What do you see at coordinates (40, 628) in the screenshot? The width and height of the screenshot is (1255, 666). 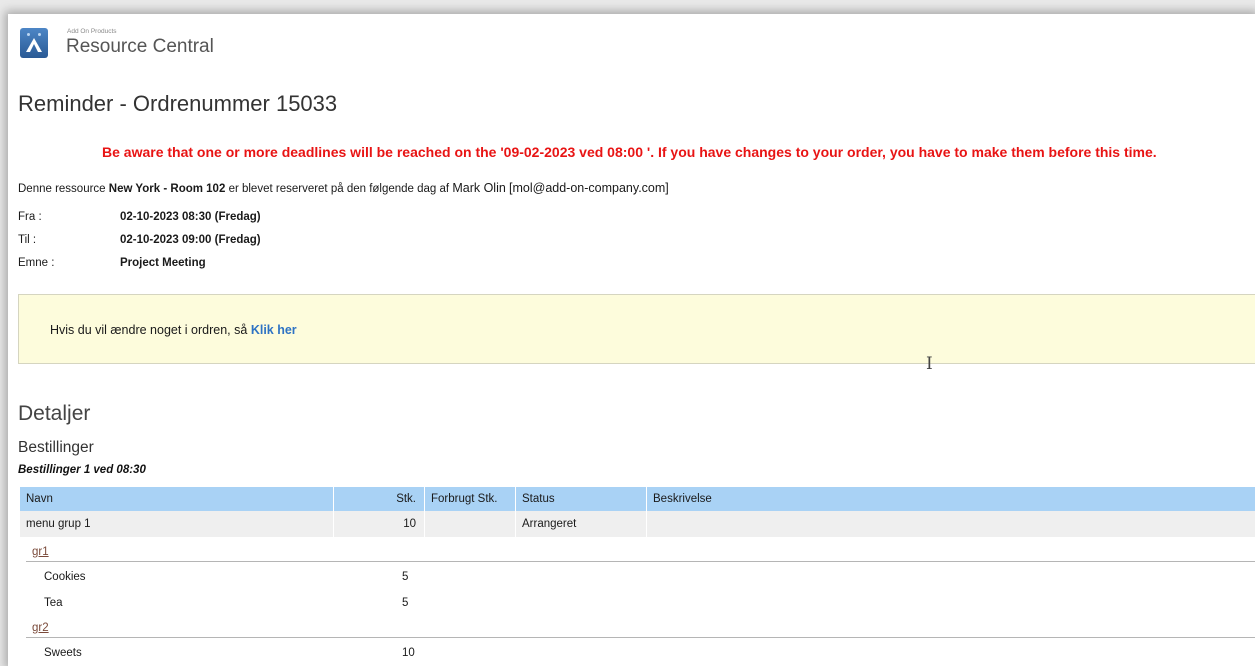 I see `group-label: gr2` at bounding box center [40, 628].